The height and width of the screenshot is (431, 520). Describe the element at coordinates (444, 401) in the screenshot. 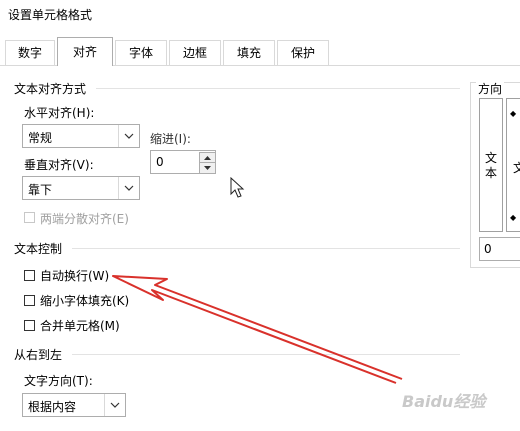

I see `watermark-logo: Baidu经验` at that location.